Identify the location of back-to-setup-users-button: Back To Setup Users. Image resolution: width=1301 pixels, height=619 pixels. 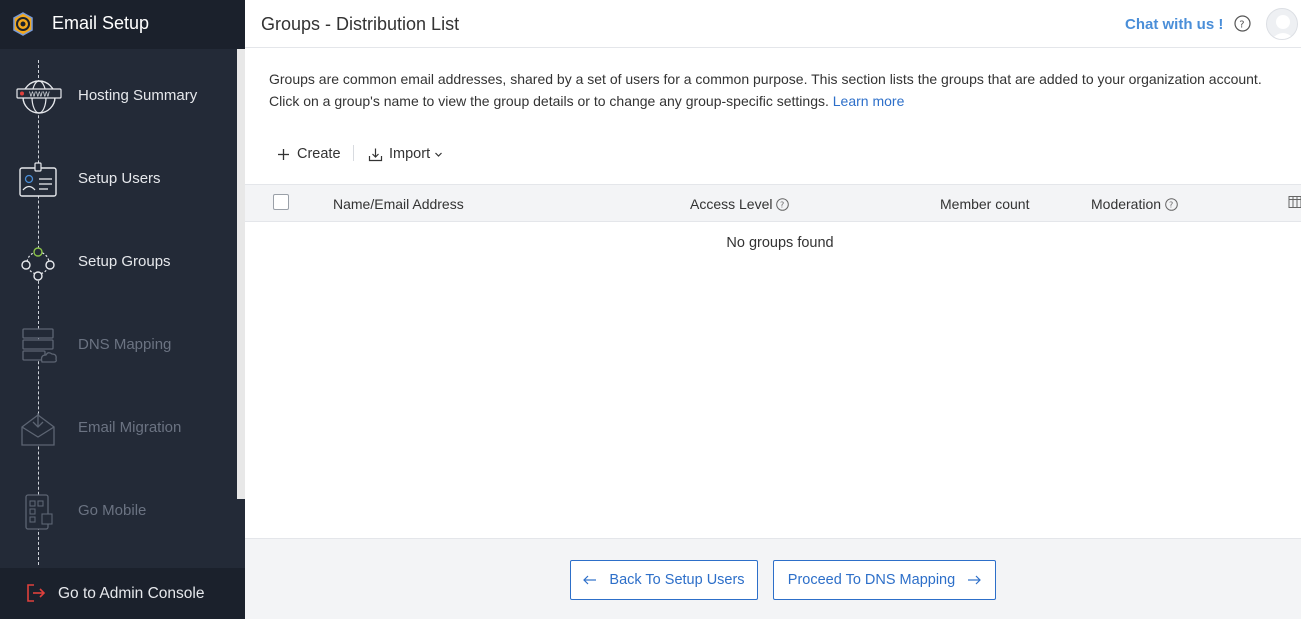
(664, 580).